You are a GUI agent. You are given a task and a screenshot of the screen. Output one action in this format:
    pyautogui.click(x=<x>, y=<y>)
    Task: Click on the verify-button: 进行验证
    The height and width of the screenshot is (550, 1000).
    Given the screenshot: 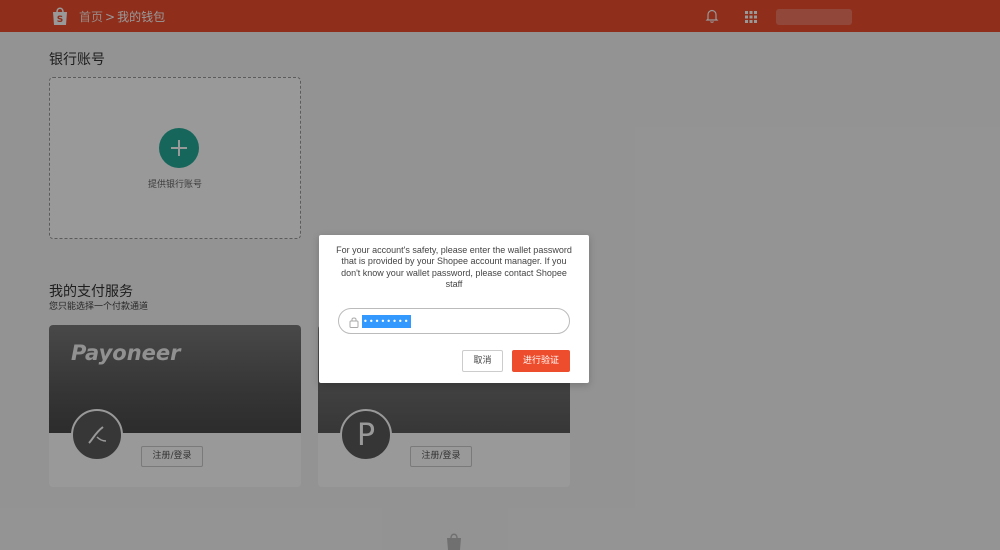 What is the action you would take?
    pyautogui.click(x=541, y=361)
    